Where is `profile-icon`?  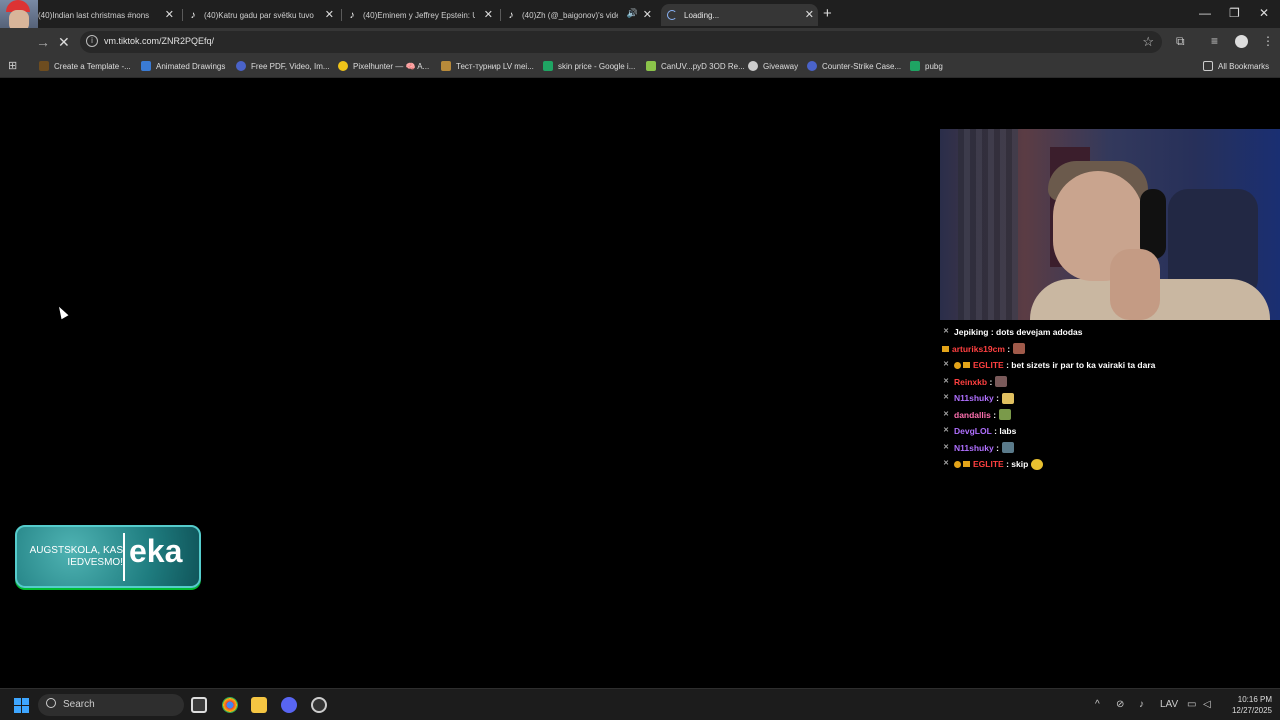
profile-icon is located at coordinates (1241, 41).